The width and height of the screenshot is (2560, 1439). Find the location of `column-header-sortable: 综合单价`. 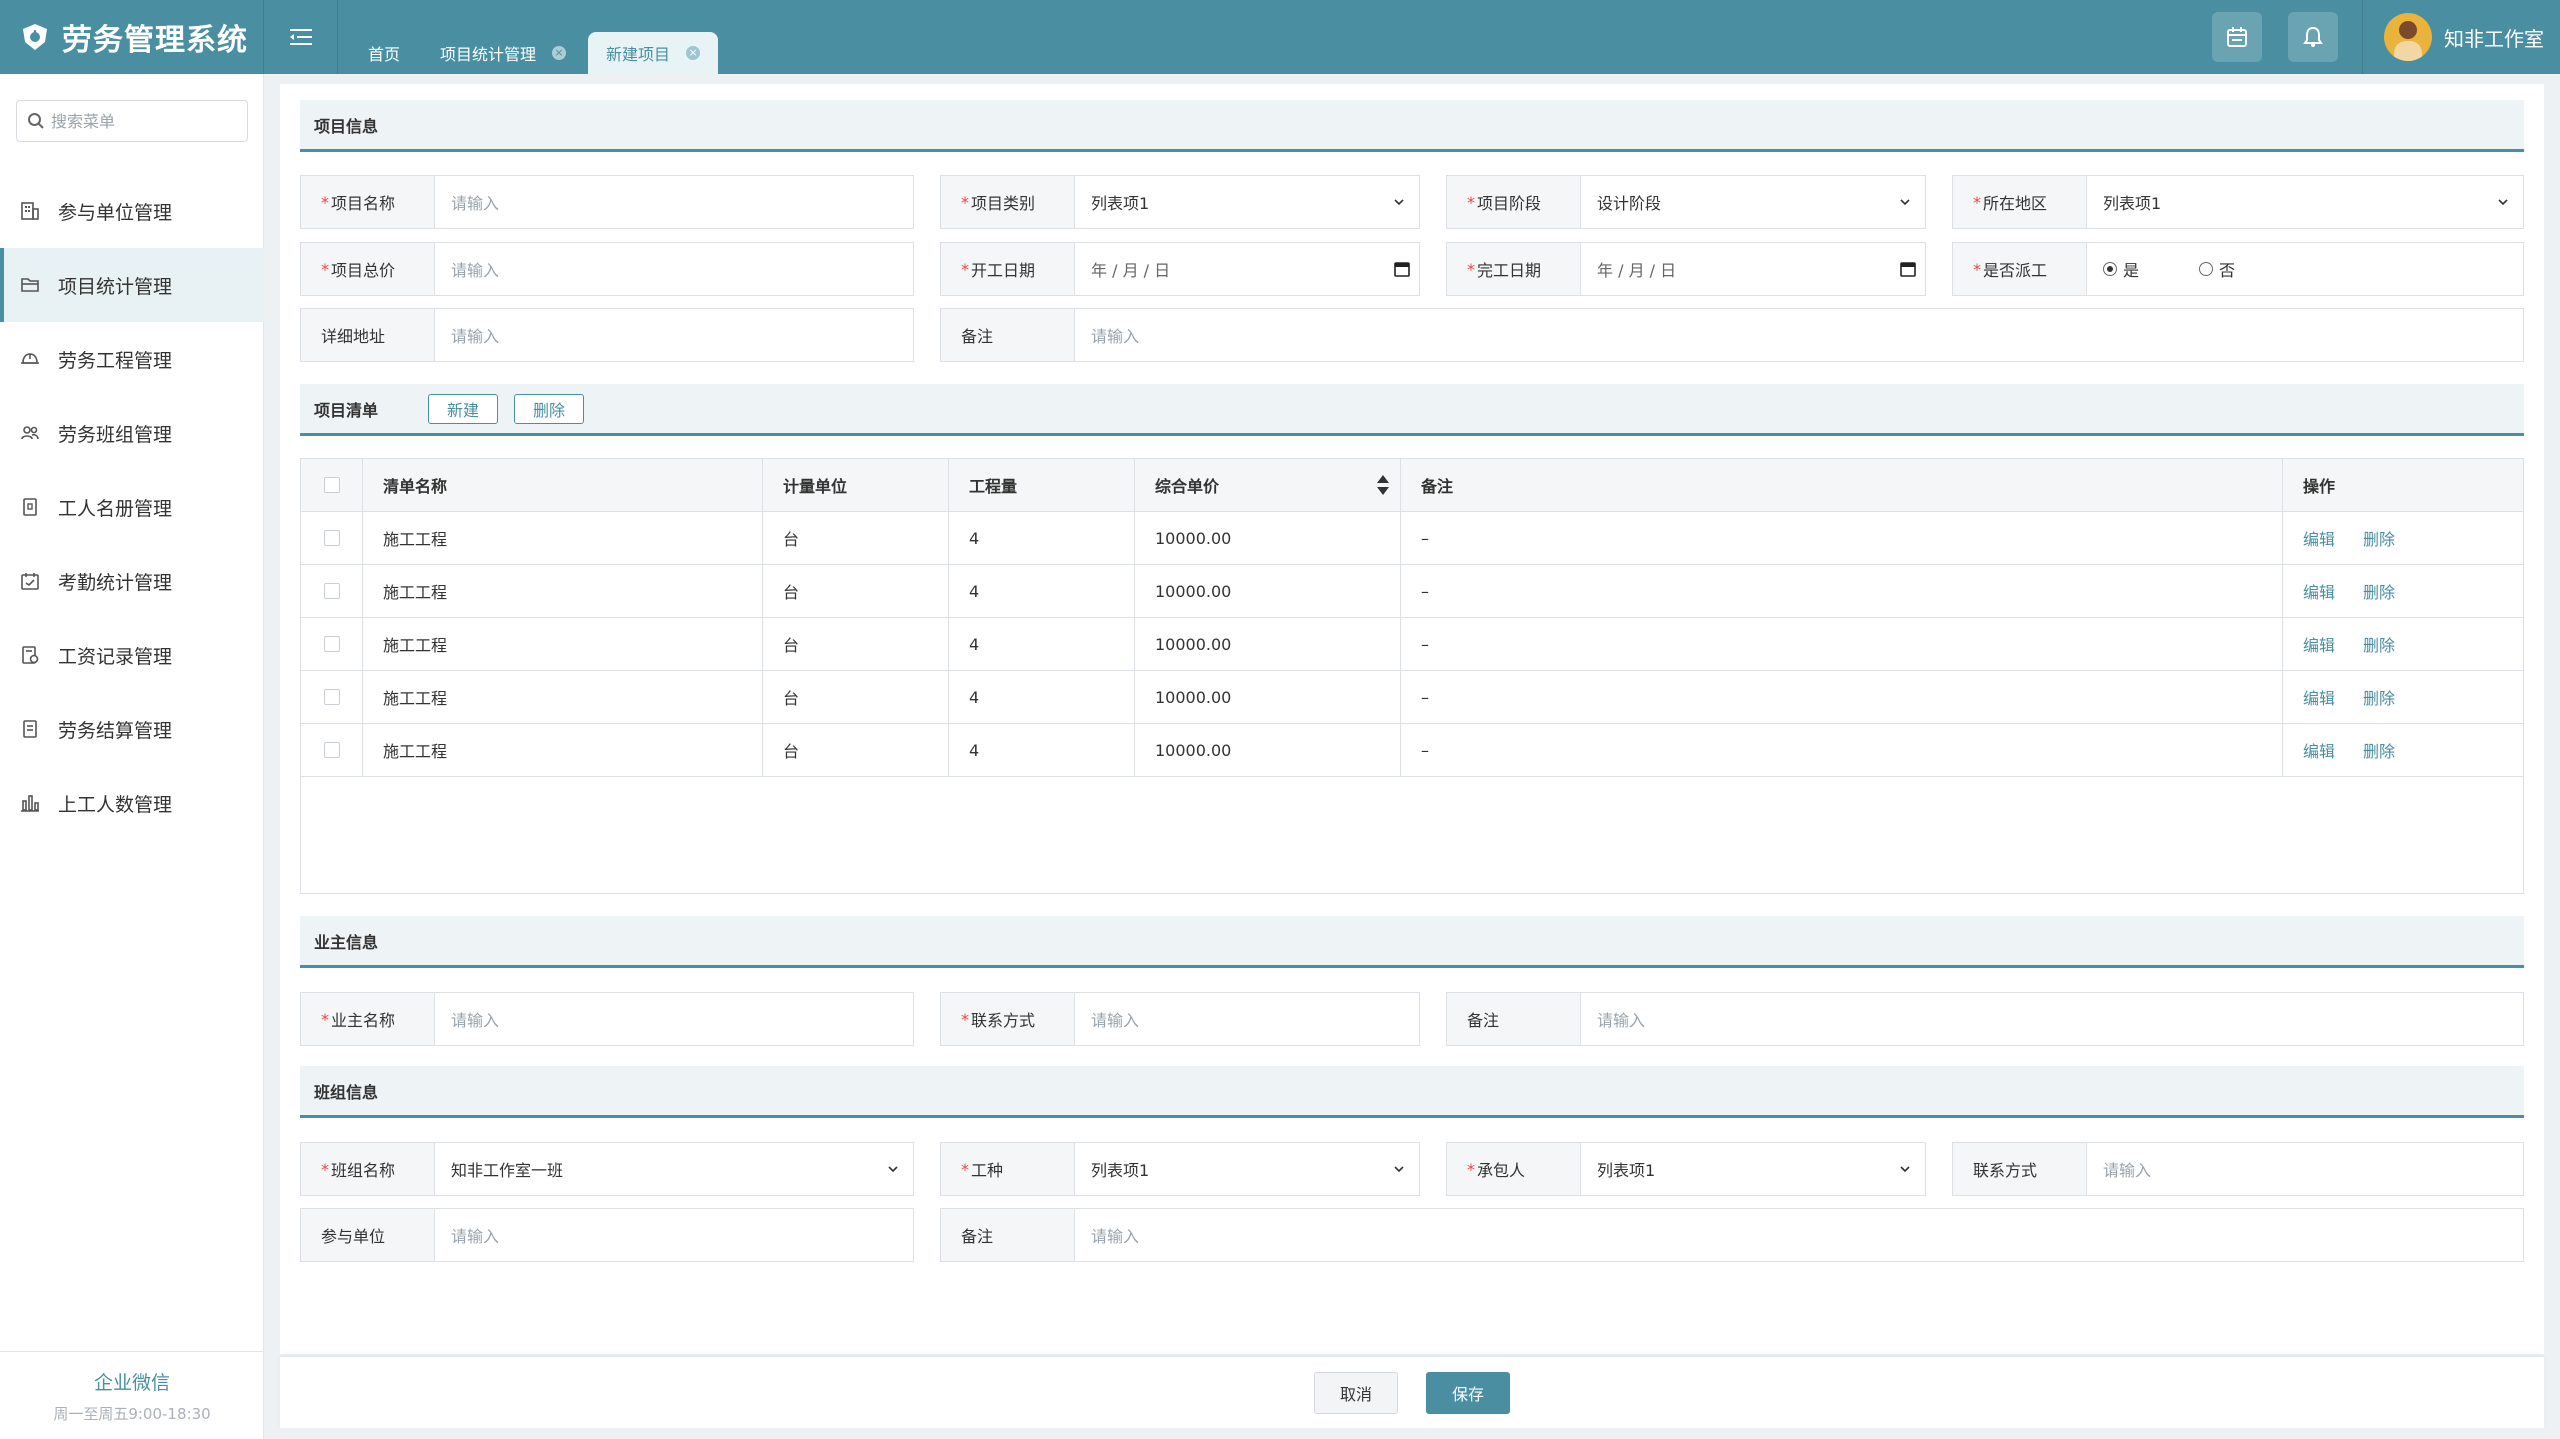

column-header-sortable: 综合单价 is located at coordinates (1268, 485).